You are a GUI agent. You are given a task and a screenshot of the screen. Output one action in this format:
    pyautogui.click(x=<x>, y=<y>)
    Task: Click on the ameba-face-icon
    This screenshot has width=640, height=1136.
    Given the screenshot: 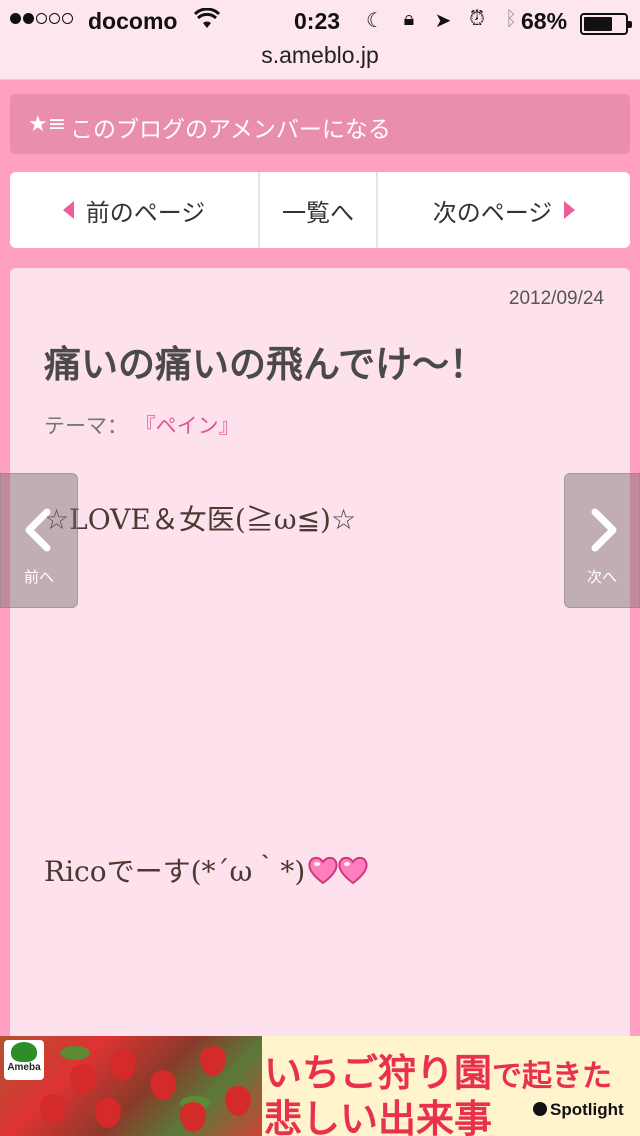 What is the action you would take?
    pyautogui.click(x=24, y=1052)
    